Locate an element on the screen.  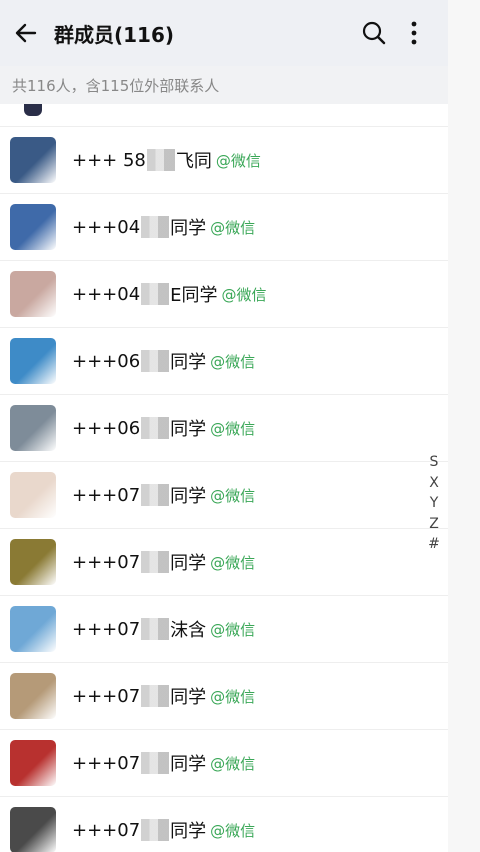
background-strip is located at coordinates (464, 426).